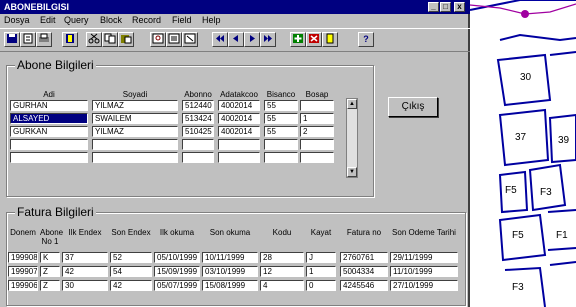 The width and height of the screenshot is (576, 307). What do you see at coordinates (177, 257) in the screenshot?
I see `fatura-cell-ilk-okuma: 05/10/1999` at bounding box center [177, 257].